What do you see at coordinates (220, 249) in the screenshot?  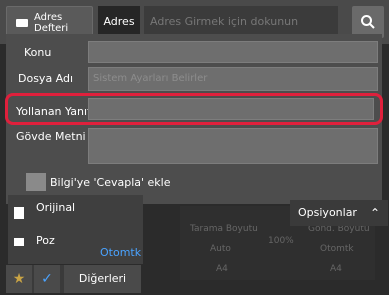 I see `scan-size-value: Auto` at bounding box center [220, 249].